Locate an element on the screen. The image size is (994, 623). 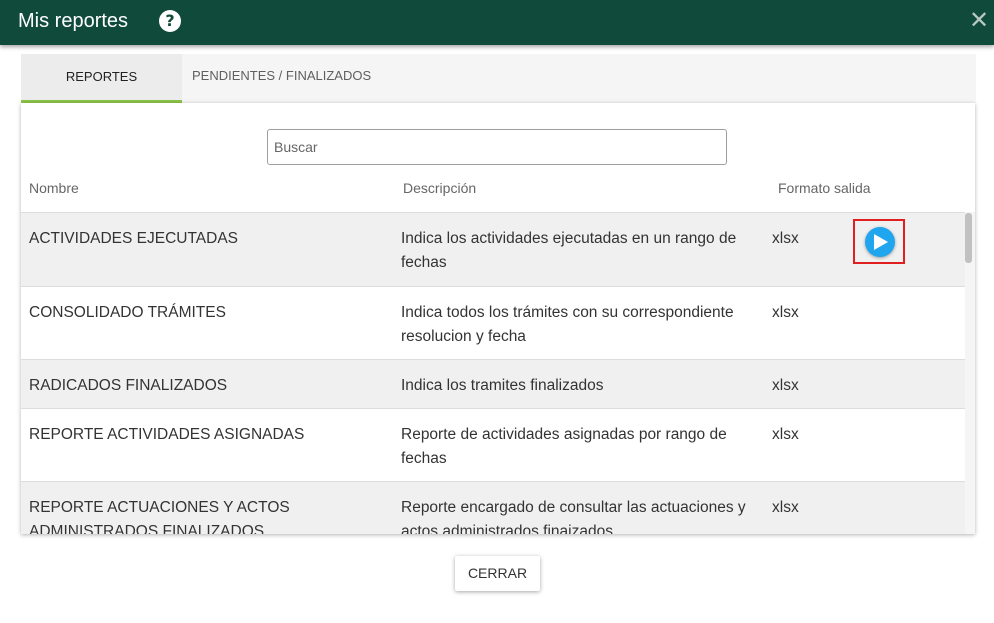
report-description: Indica los tramites finalizados is located at coordinates (502, 385).